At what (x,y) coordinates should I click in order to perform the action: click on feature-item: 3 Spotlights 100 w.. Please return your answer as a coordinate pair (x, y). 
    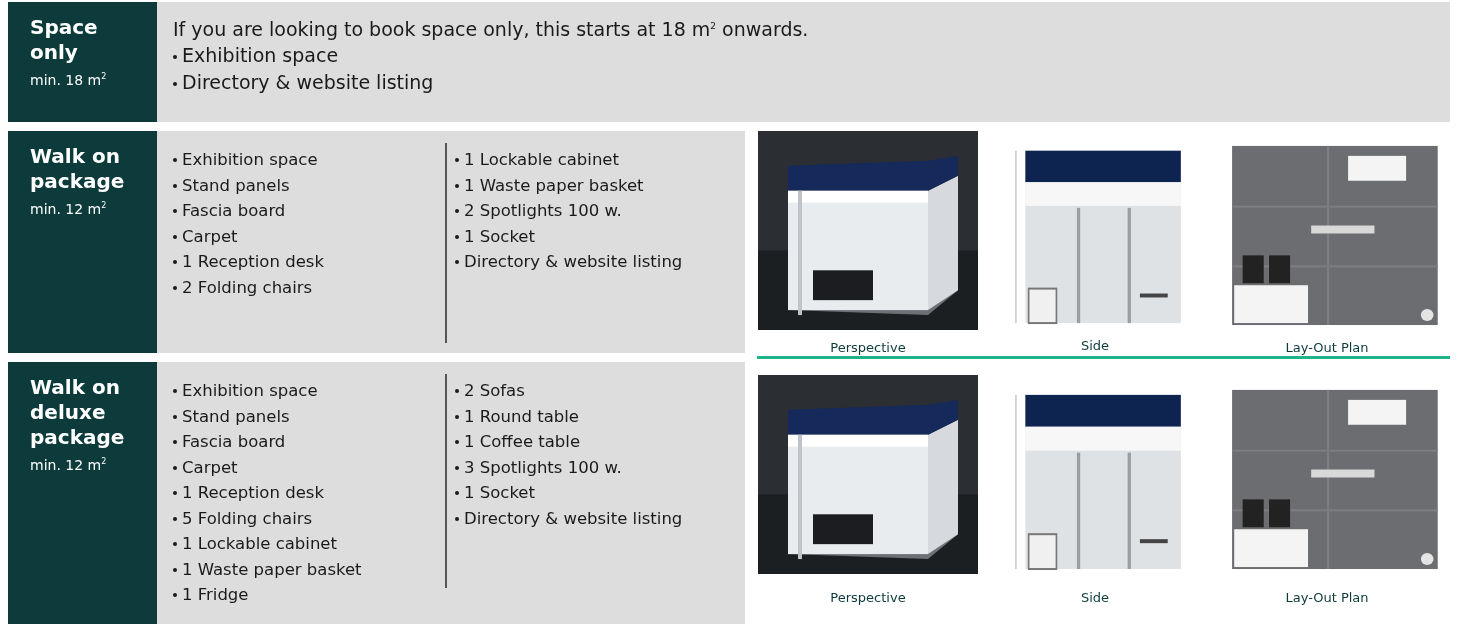
    Looking at the image, I should click on (581, 467).